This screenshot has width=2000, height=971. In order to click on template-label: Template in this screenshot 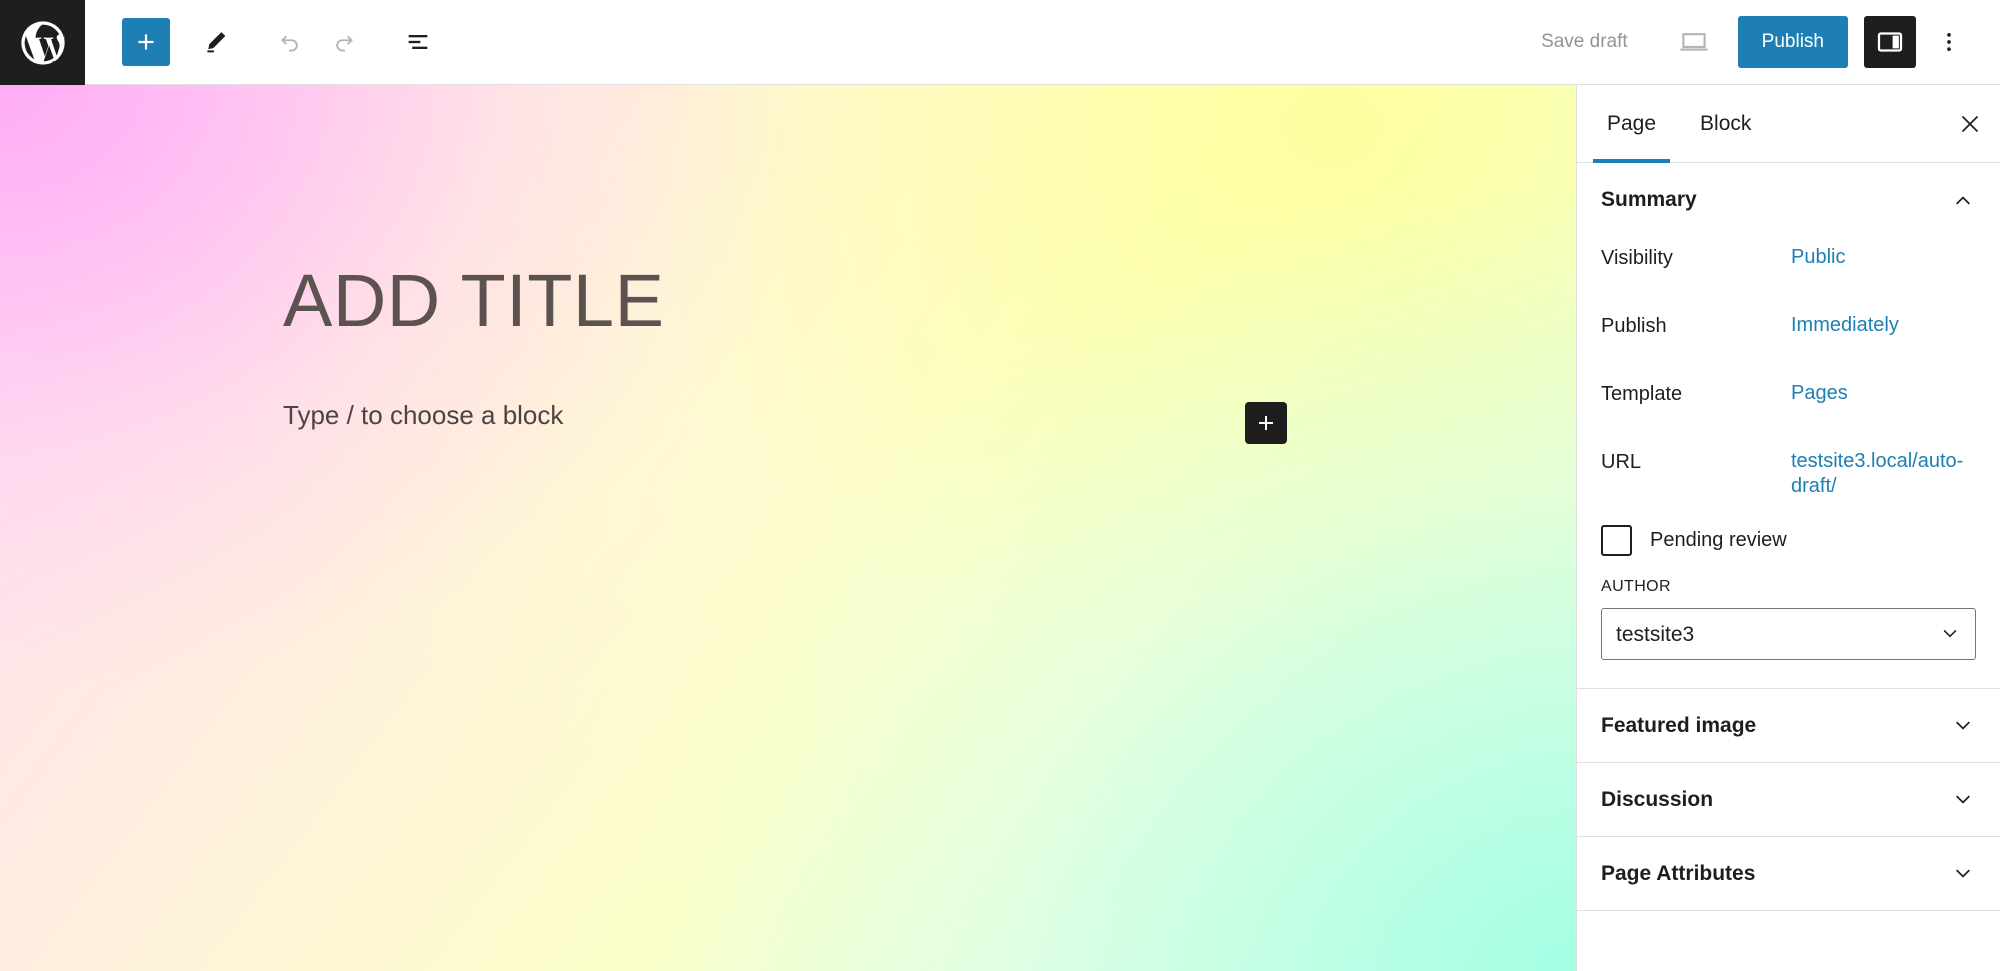, I will do `click(1642, 394)`.